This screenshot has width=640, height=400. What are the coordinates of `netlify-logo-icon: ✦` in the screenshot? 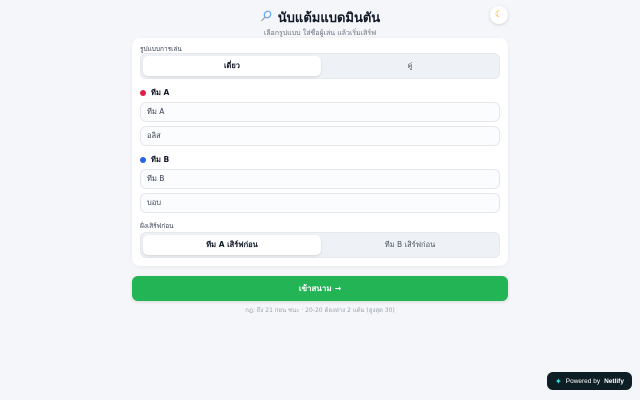 It's located at (558, 381).